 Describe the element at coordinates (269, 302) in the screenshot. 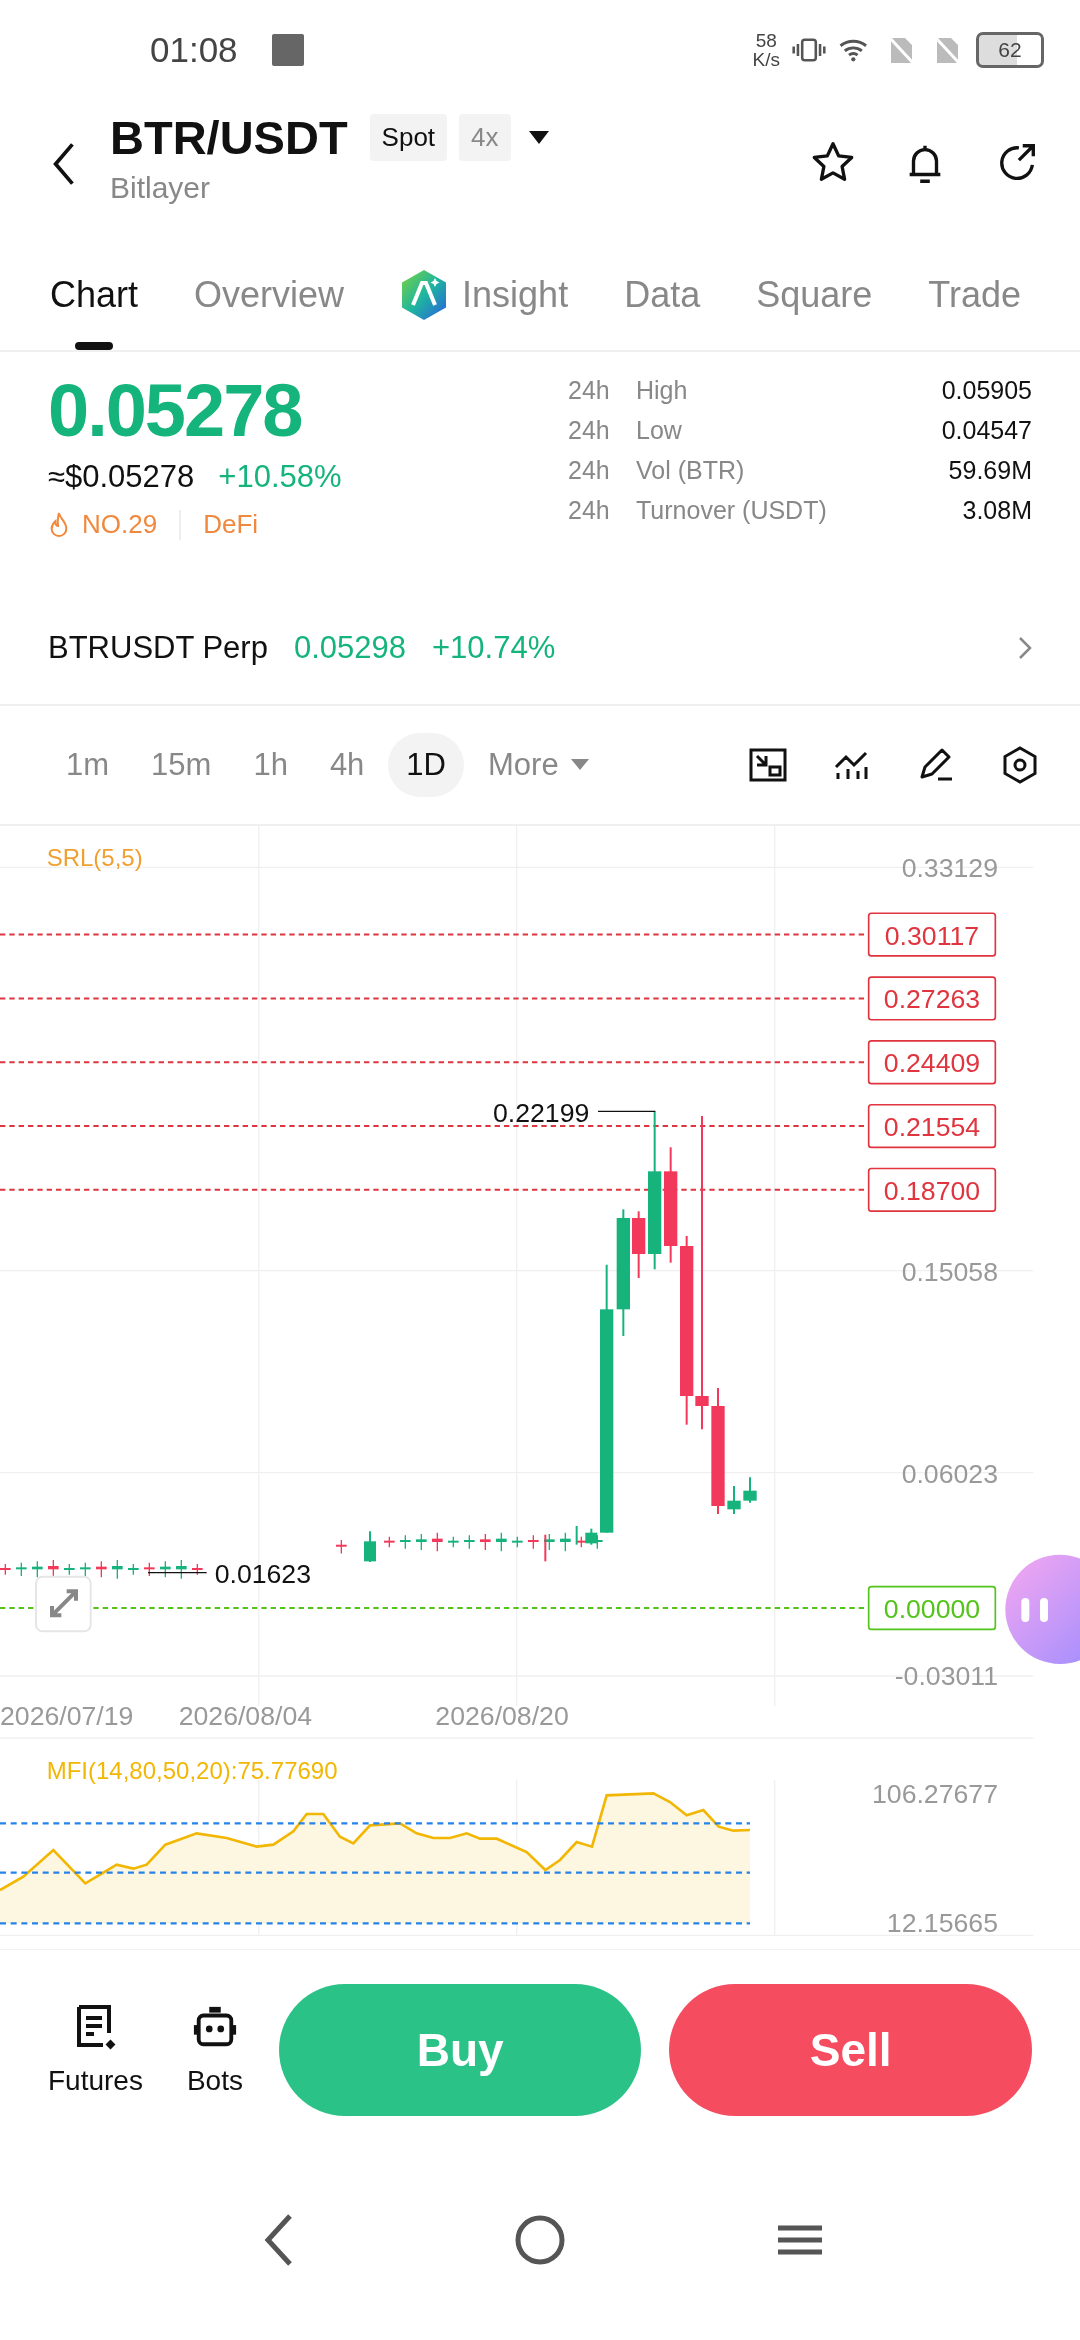

I see `tab: Overview` at that location.